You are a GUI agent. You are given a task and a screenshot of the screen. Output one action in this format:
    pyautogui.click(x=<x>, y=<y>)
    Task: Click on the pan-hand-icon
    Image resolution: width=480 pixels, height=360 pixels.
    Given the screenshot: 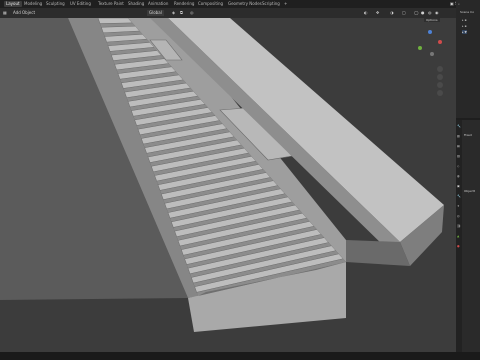 What is the action you would take?
    pyautogui.click(x=440, y=77)
    